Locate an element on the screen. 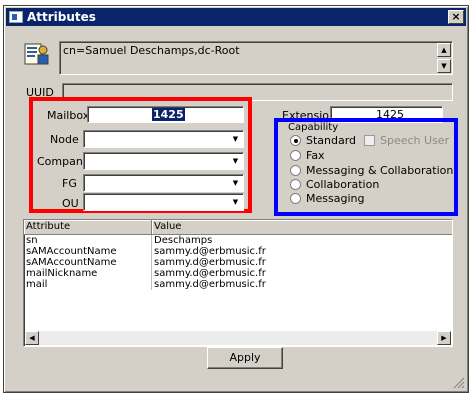 The image size is (472, 397). apply-button: Apply is located at coordinates (245, 358).